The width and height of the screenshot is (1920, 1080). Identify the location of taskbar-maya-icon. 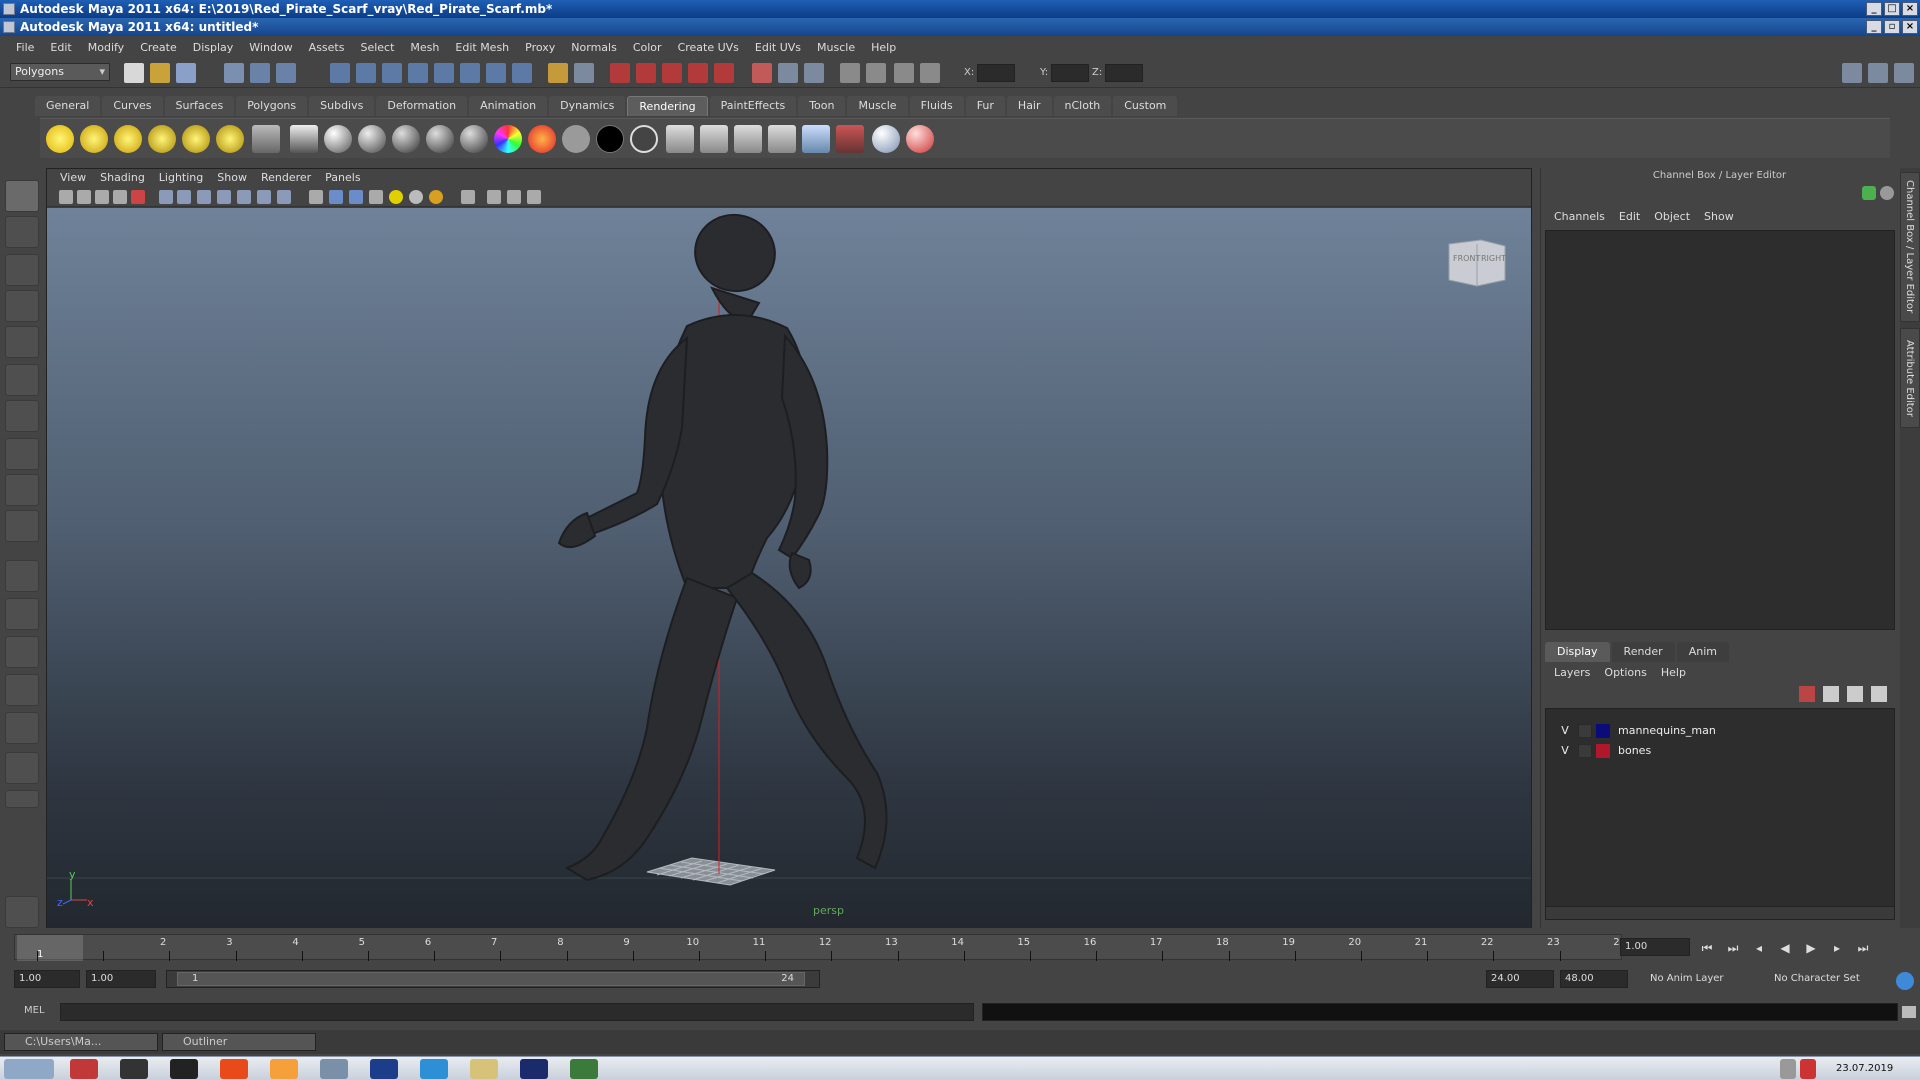
(334, 1069).